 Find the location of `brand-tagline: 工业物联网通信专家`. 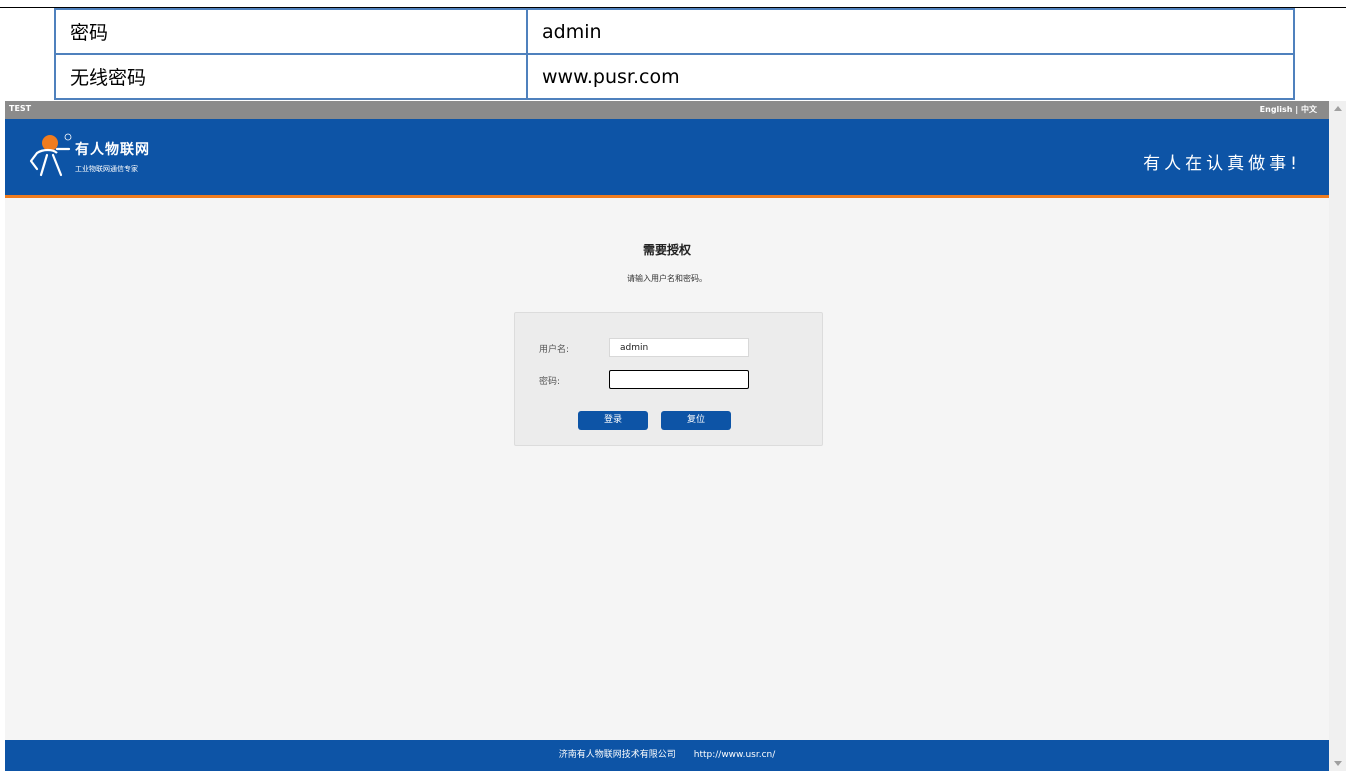

brand-tagline: 工业物联网通信专家 is located at coordinates (106, 169).